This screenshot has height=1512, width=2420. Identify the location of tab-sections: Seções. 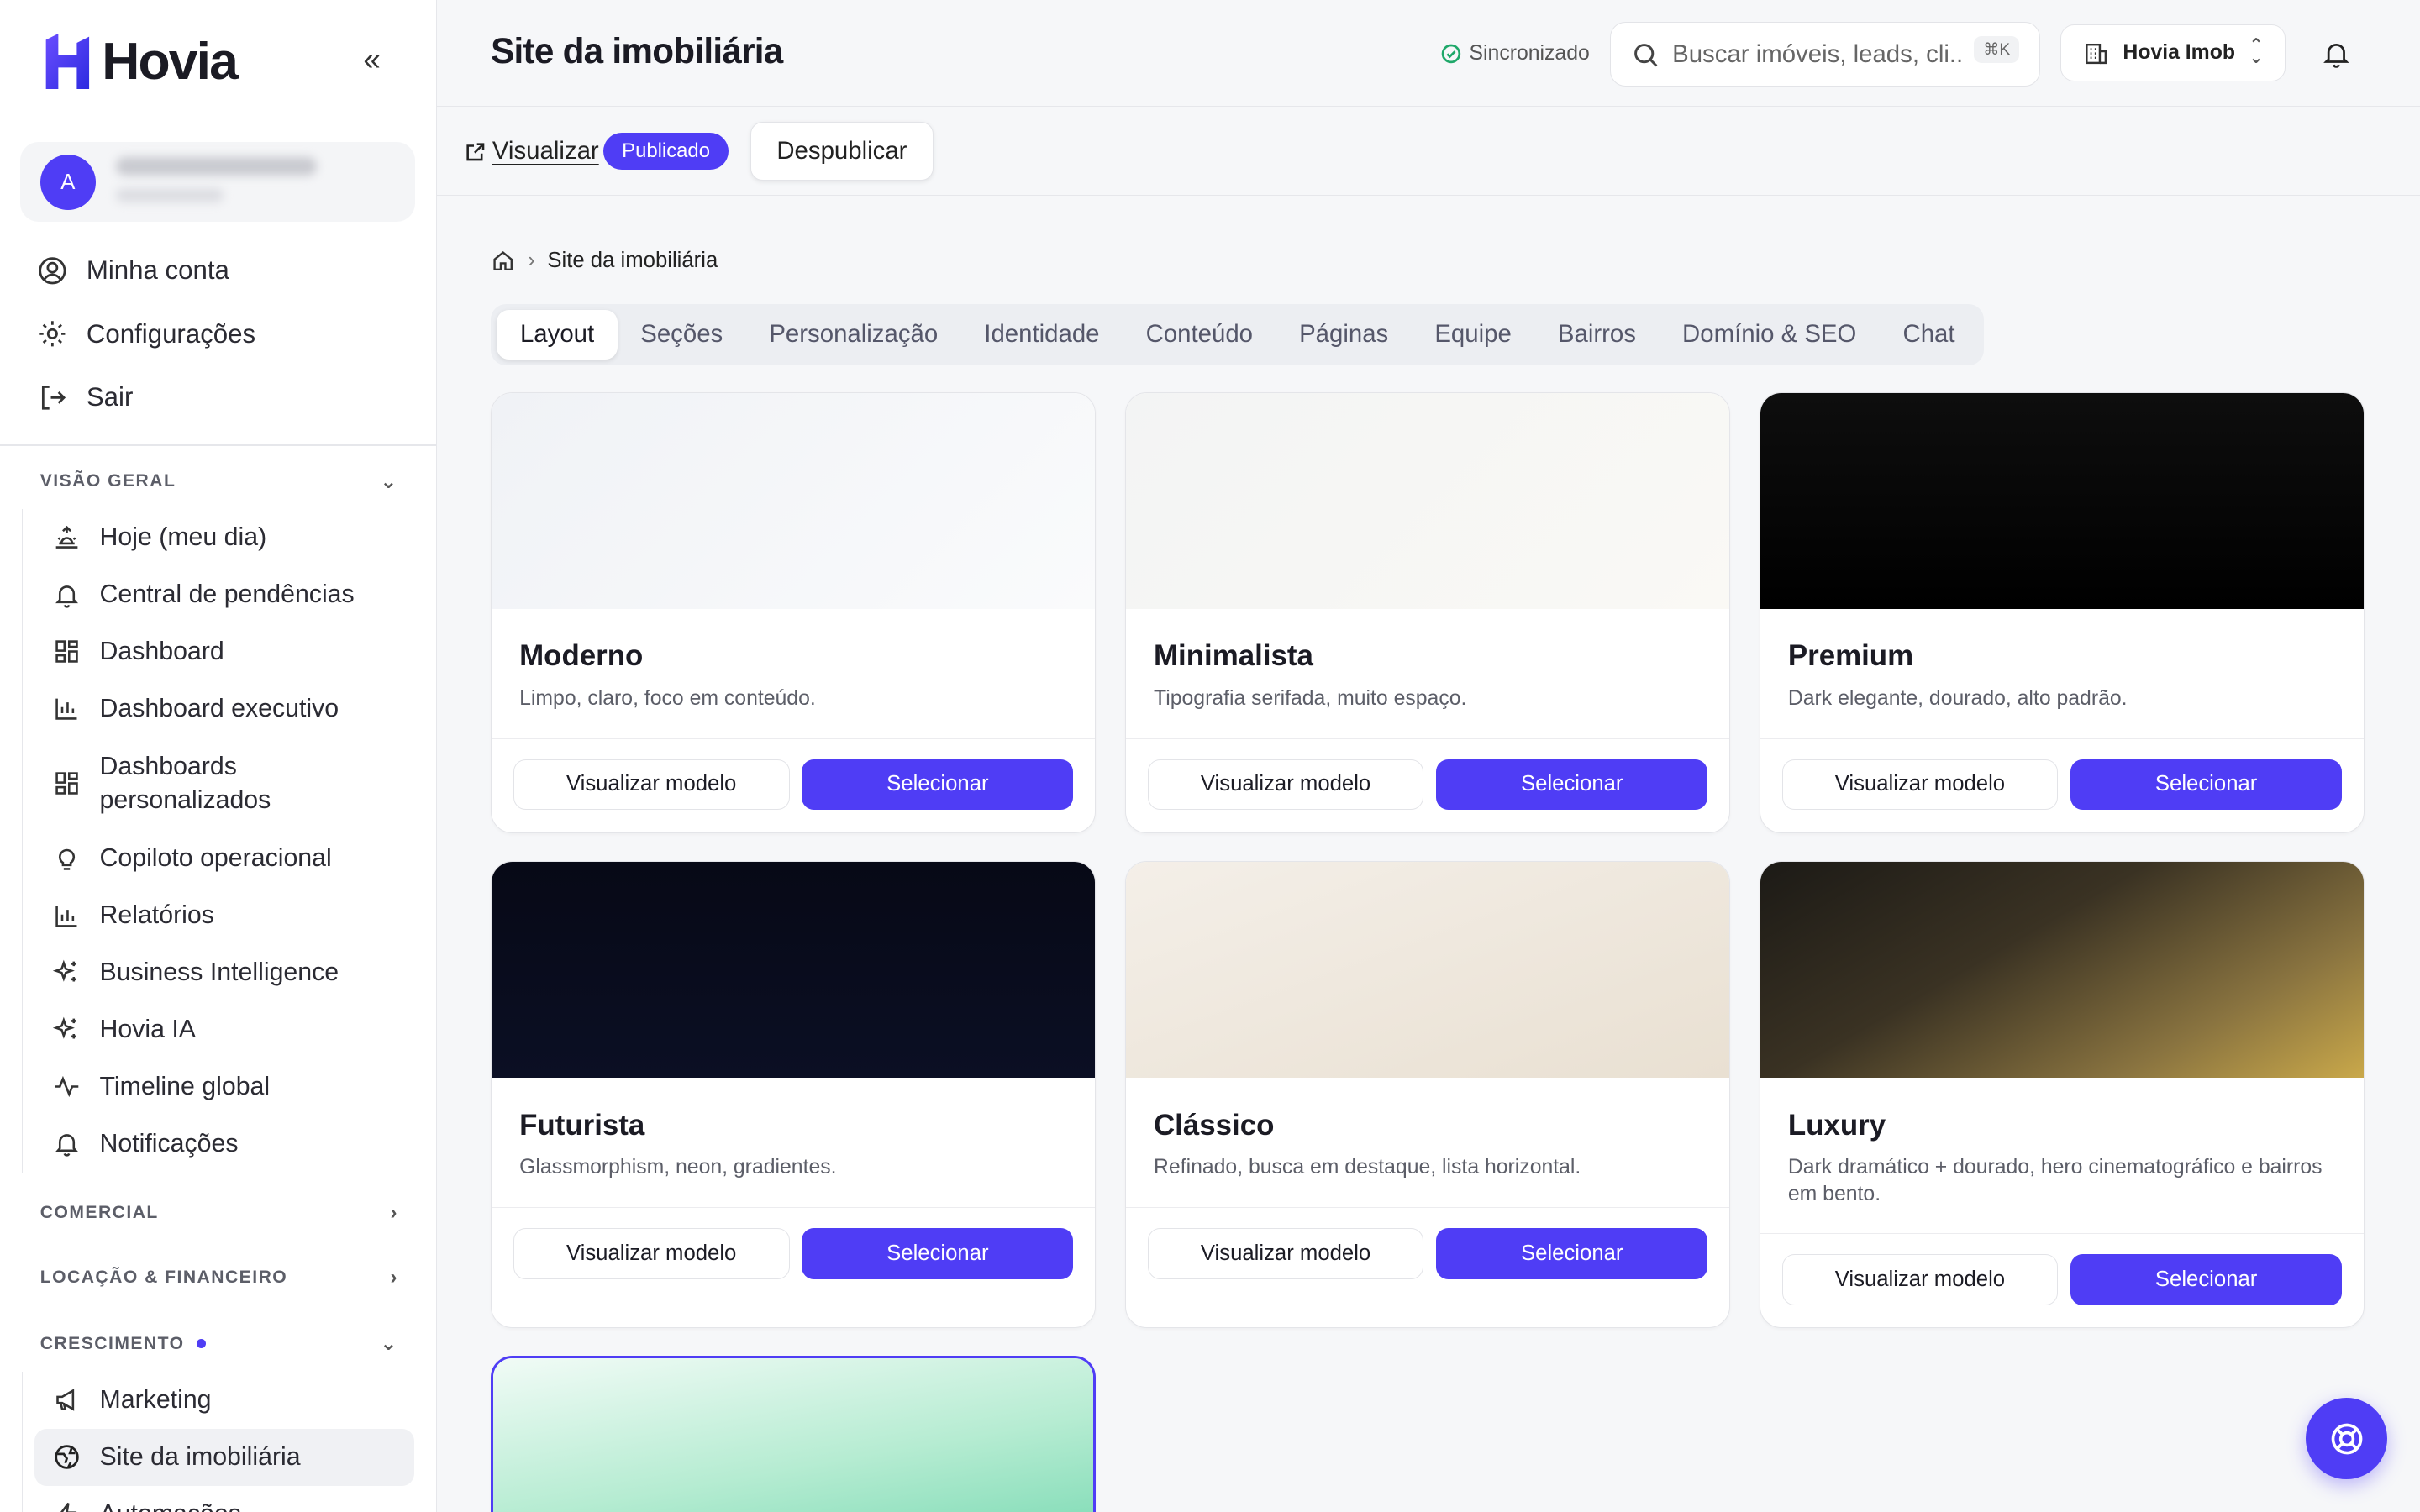
(682, 335).